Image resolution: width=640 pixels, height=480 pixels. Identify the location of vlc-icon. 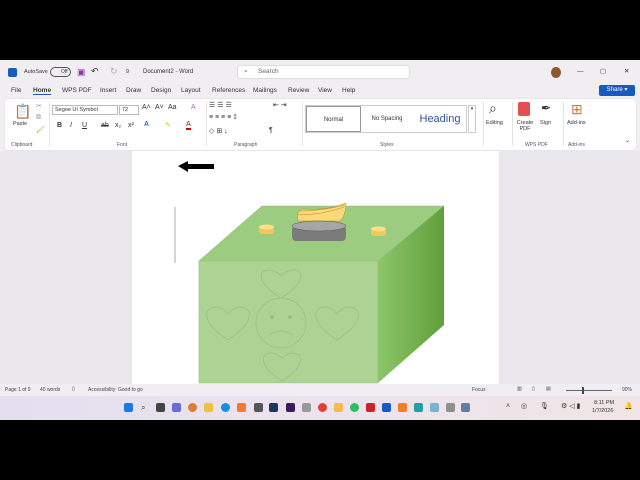
(402, 407).